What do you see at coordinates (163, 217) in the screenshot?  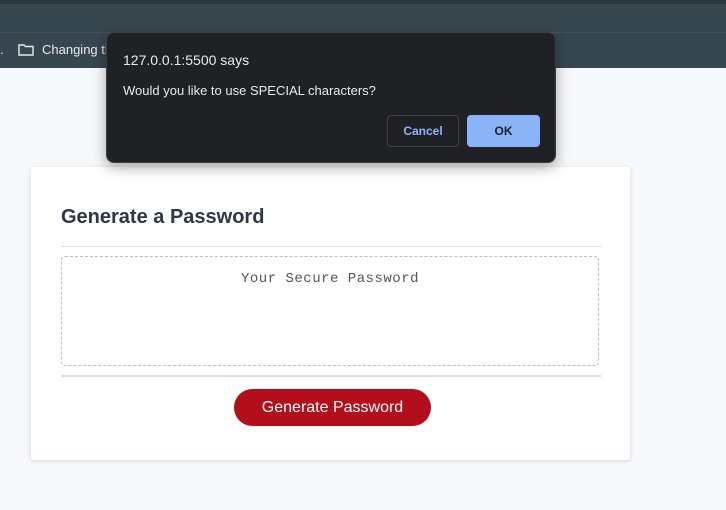 I see `card-title: Generate a Password` at bounding box center [163, 217].